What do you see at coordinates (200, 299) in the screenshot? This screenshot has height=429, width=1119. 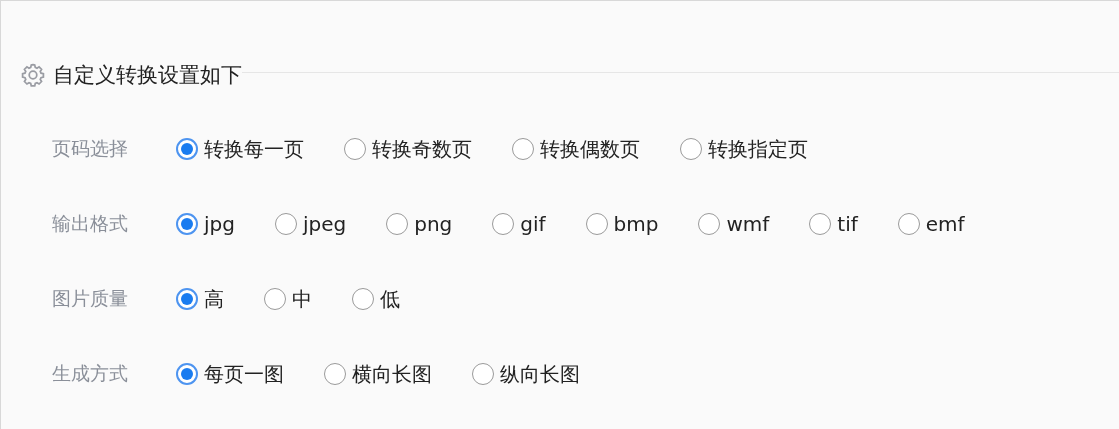 I see `radio-option: 高` at bounding box center [200, 299].